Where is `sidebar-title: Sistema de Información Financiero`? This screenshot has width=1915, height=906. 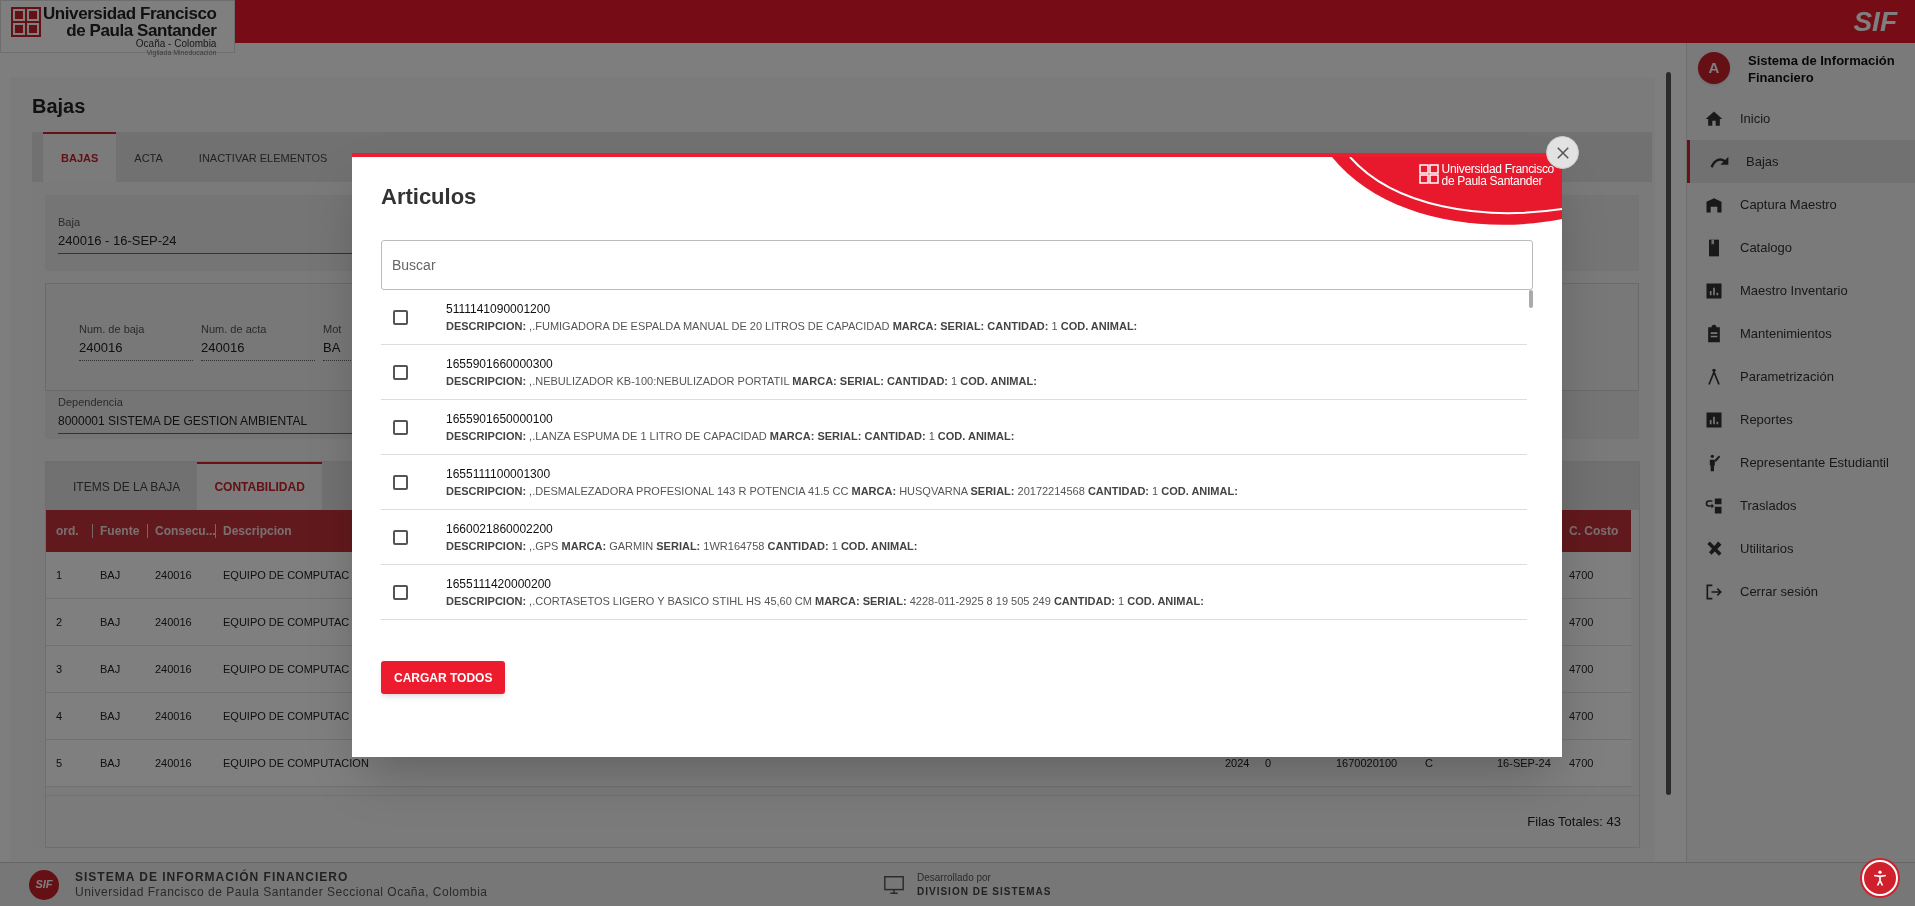 sidebar-title: Sistema de Información Financiero is located at coordinates (1822, 69).